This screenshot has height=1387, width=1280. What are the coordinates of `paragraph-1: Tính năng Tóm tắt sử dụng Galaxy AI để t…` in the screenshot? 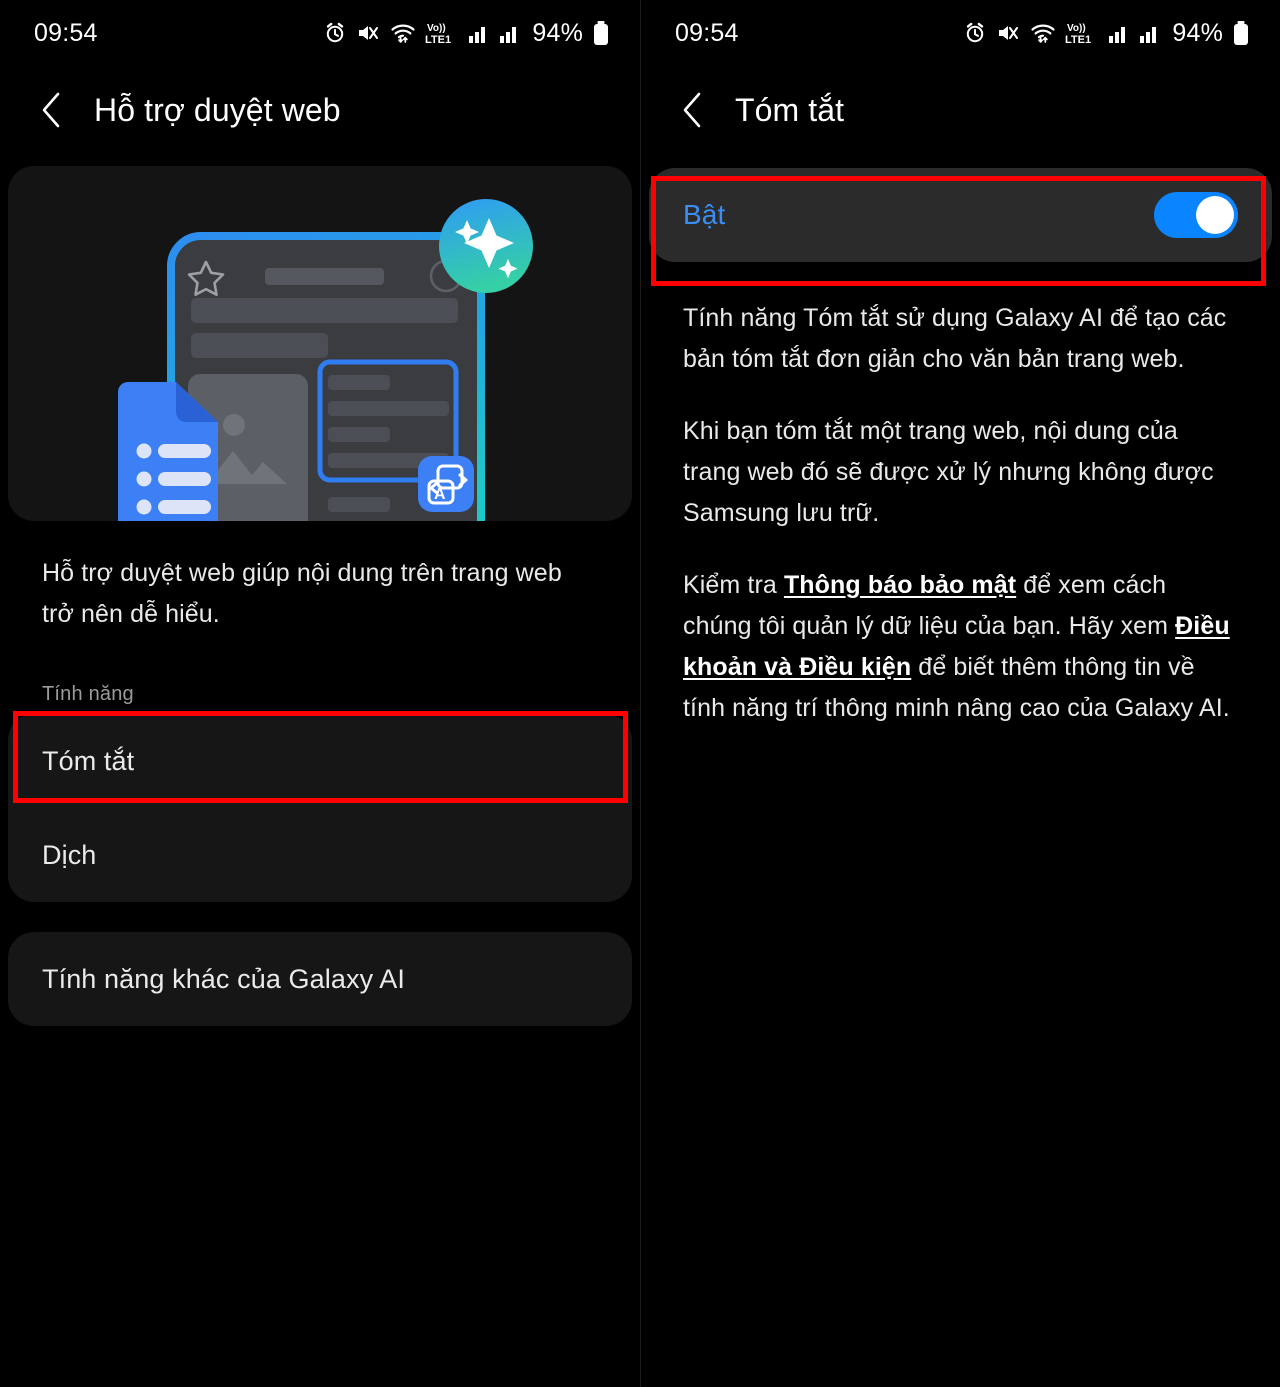 It's located at (958, 339).